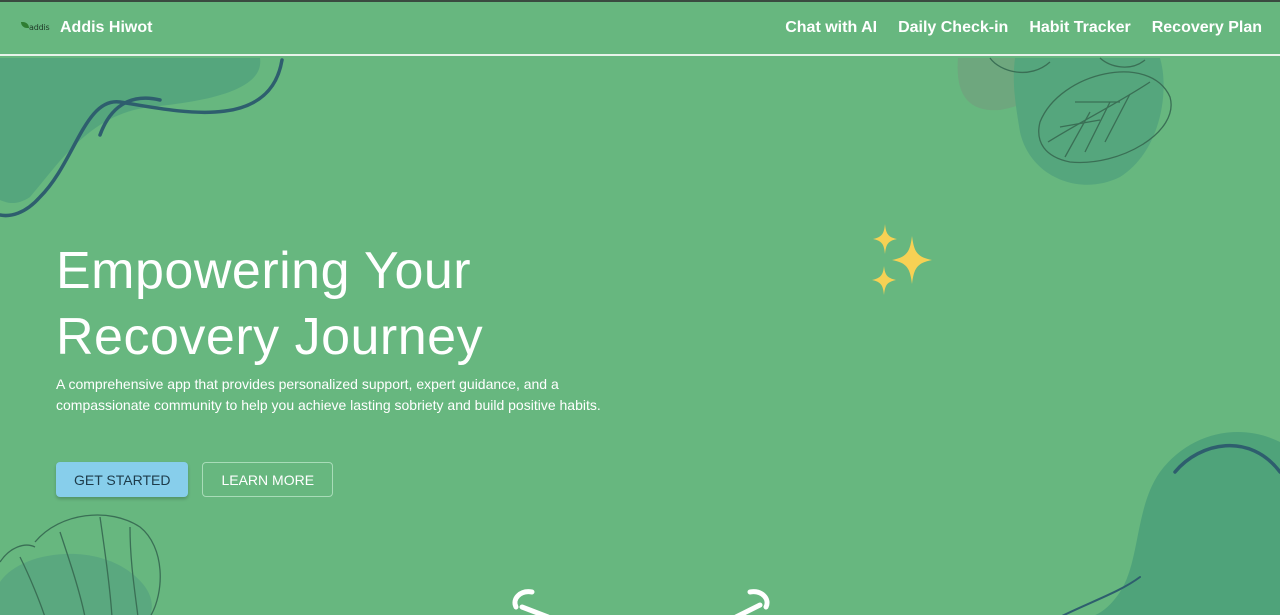 The image size is (1280, 615). I want to click on arc-left, so click(523, 599).